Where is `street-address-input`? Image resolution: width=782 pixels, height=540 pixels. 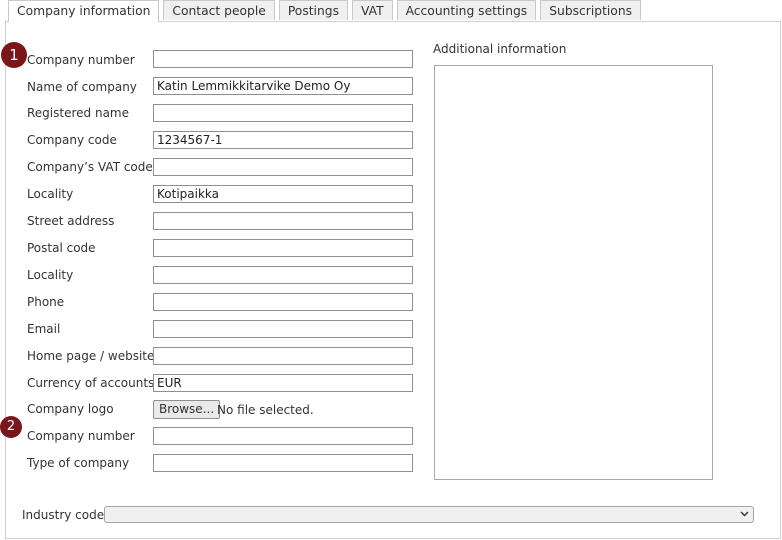
street-address-input is located at coordinates (283, 221).